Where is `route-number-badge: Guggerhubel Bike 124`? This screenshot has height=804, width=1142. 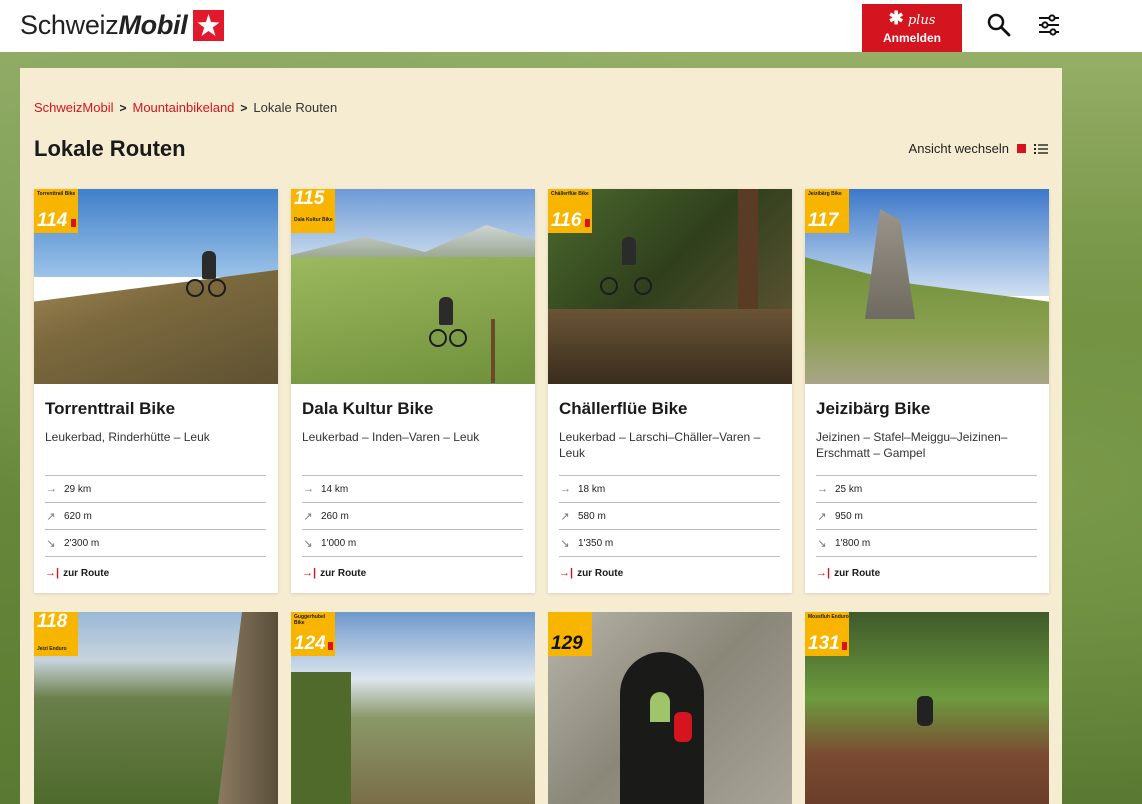
route-number-badge: Guggerhubel Bike 124 is located at coordinates (313, 634).